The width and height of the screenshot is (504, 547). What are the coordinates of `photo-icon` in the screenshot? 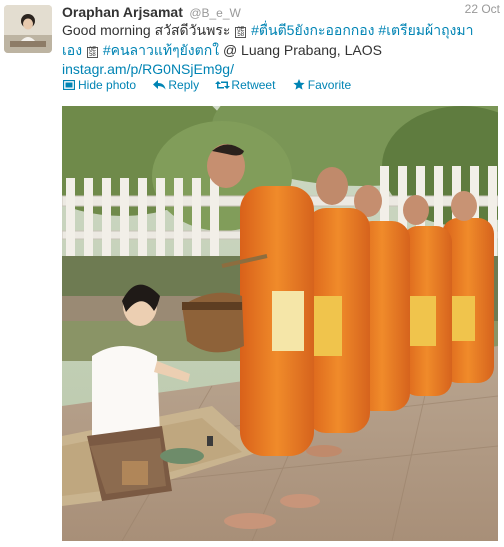 It's located at (69, 85).